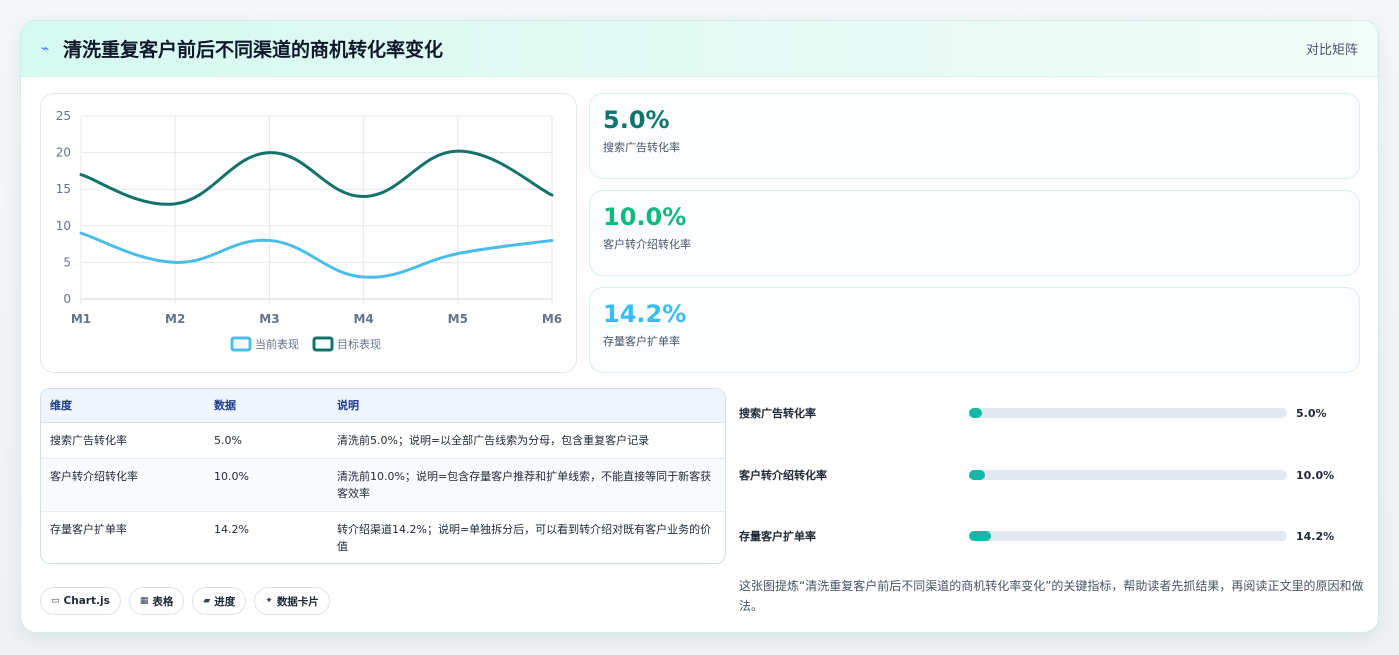  I want to click on page-title: 清洗重复客户前后不同渠道的商机转化率变化, so click(253, 50).